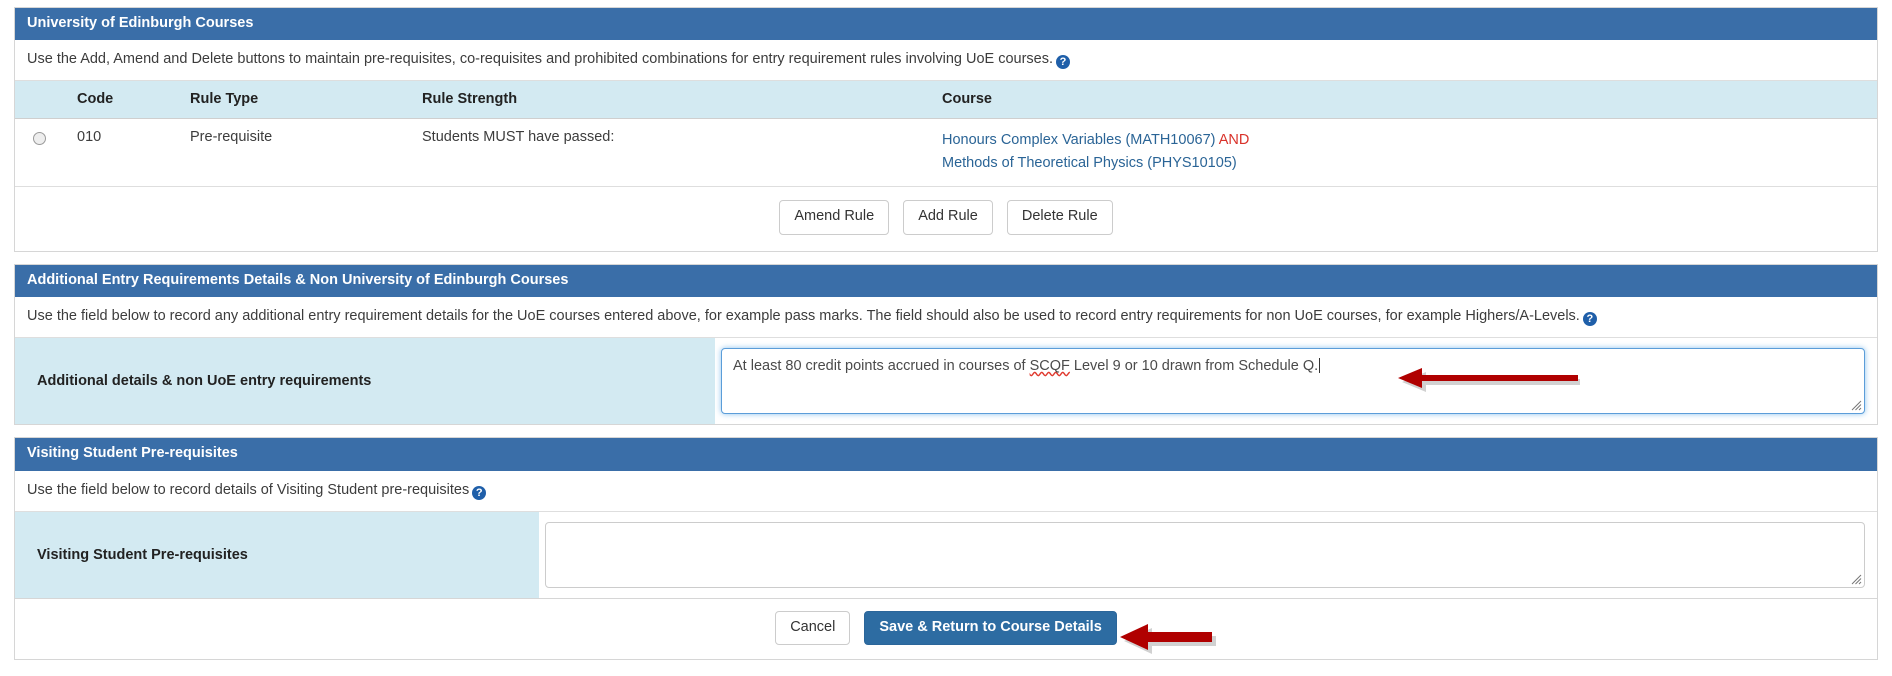 Image resolution: width=1892 pixels, height=676 pixels. What do you see at coordinates (834, 217) in the screenshot?
I see `amend-rule-button: Amend Rule` at bounding box center [834, 217].